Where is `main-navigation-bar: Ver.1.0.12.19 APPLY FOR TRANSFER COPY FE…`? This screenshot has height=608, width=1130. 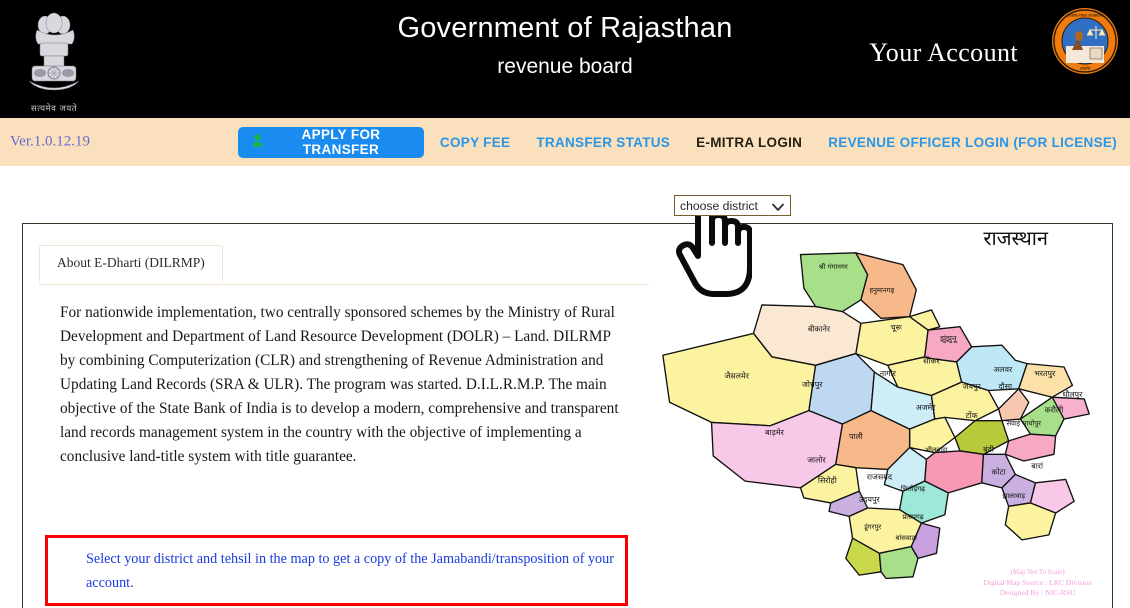
main-navigation-bar: Ver.1.0.12.19 APPLY FOR TRANSFER COPY FE… is located at coordinates (565, 142).